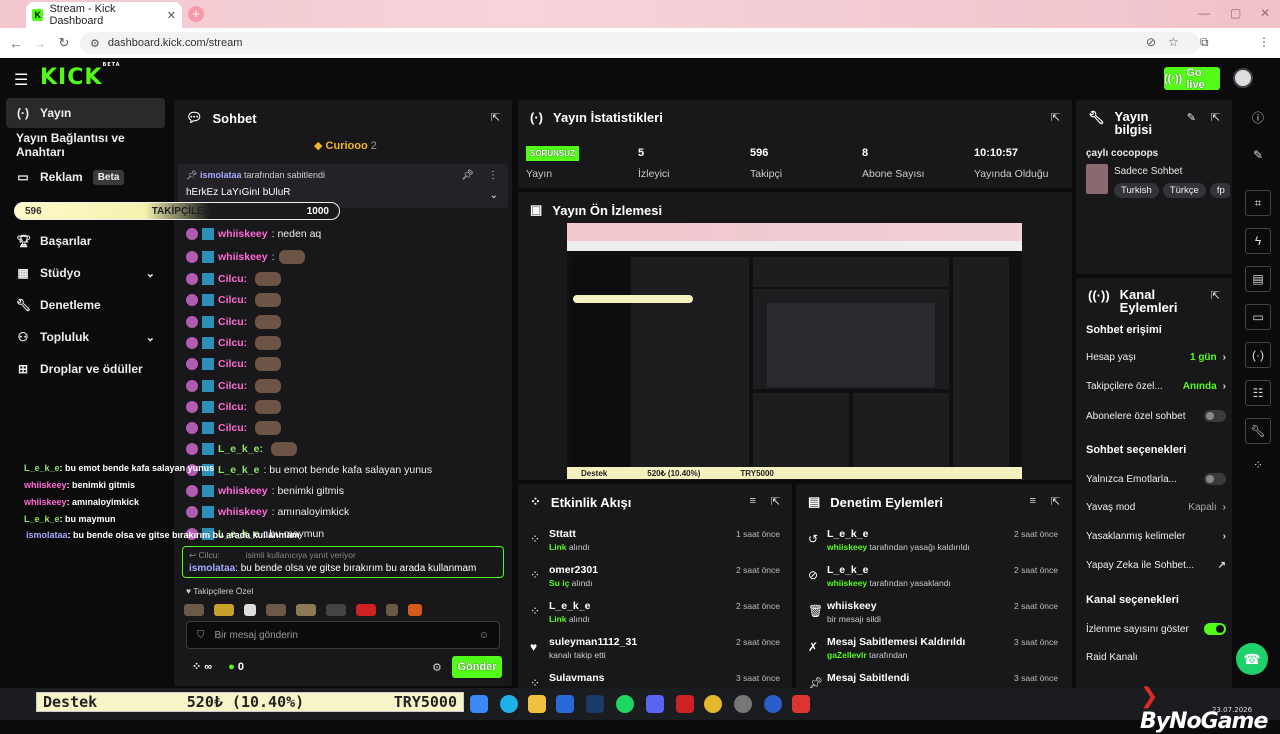 This screenshot has height=734, width=1280. I want to click on sidebar-item-stream-key: Yayın Bağlantısı ve Anahtarı, so click(85, 145).